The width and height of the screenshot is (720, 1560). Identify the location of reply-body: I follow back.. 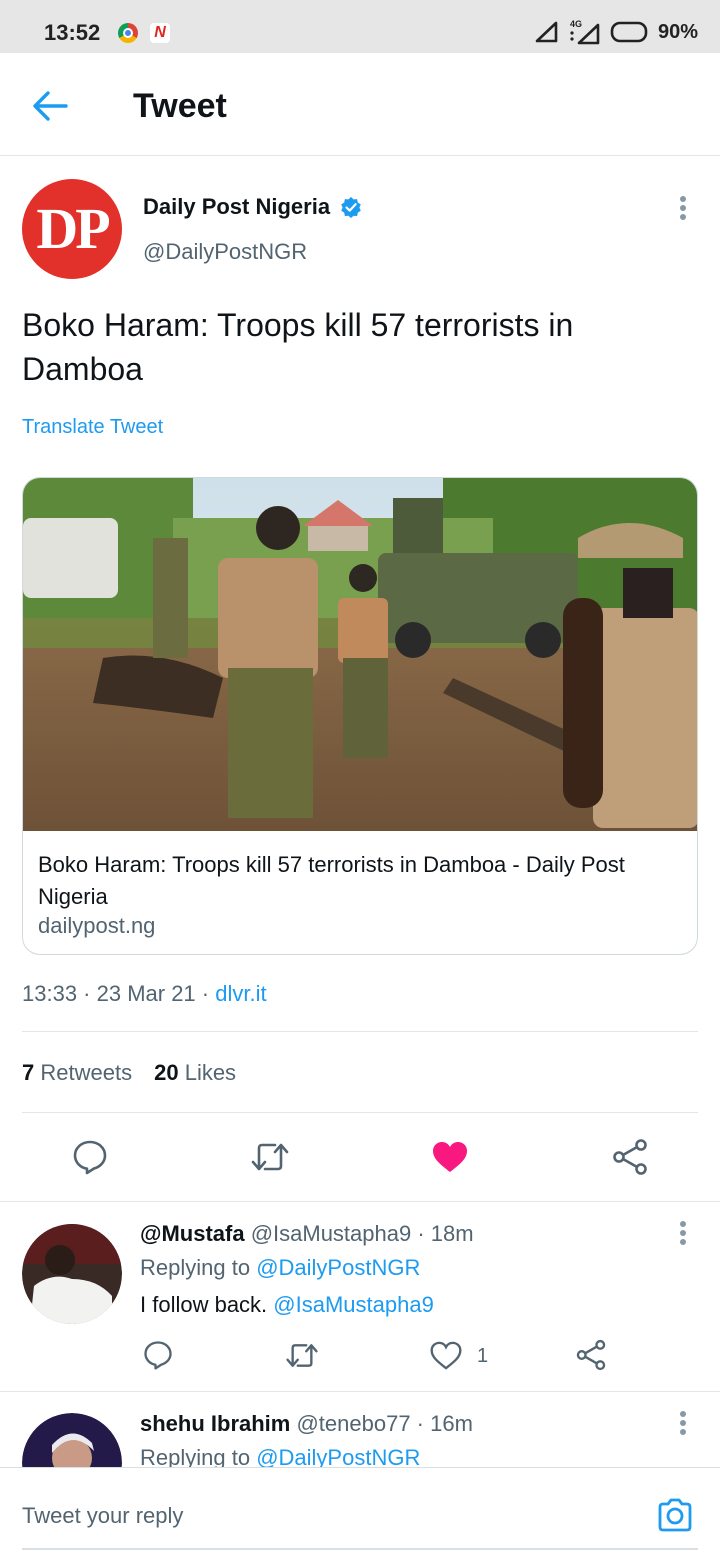
(207, 1304).